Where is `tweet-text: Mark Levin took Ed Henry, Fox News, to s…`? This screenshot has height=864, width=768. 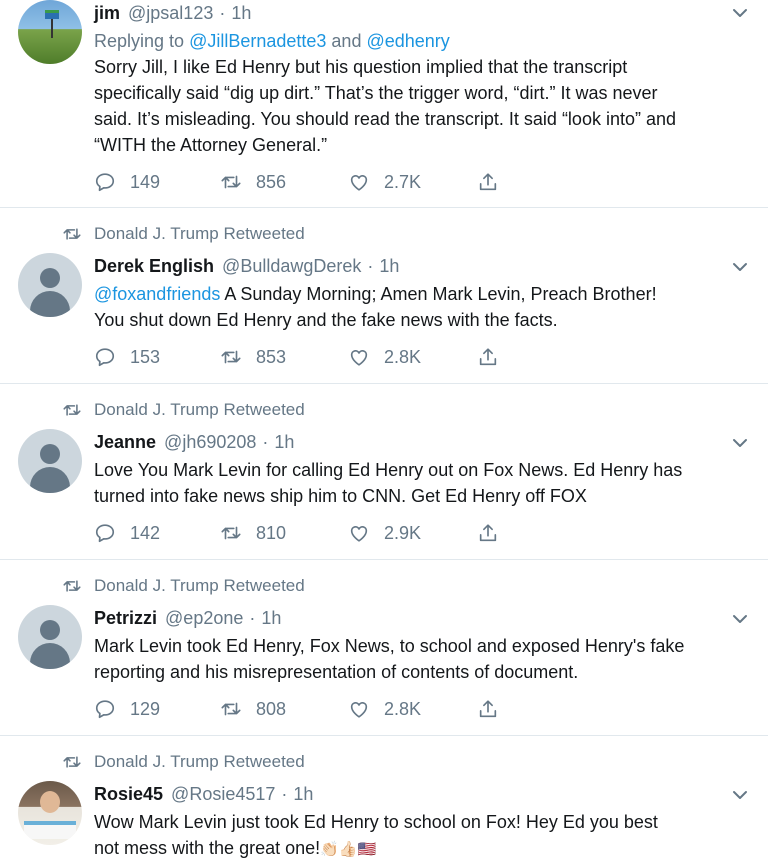
tweet-text: Mark Levin took Ed Henry, Fox News, to s… is located at coordinates (421, 659).